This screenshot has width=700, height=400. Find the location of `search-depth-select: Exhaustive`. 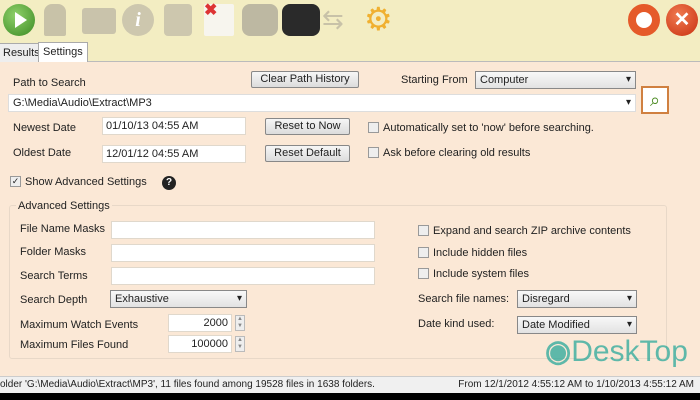

search-depth-select: Exhaustive is located at coordinates (178, 299).